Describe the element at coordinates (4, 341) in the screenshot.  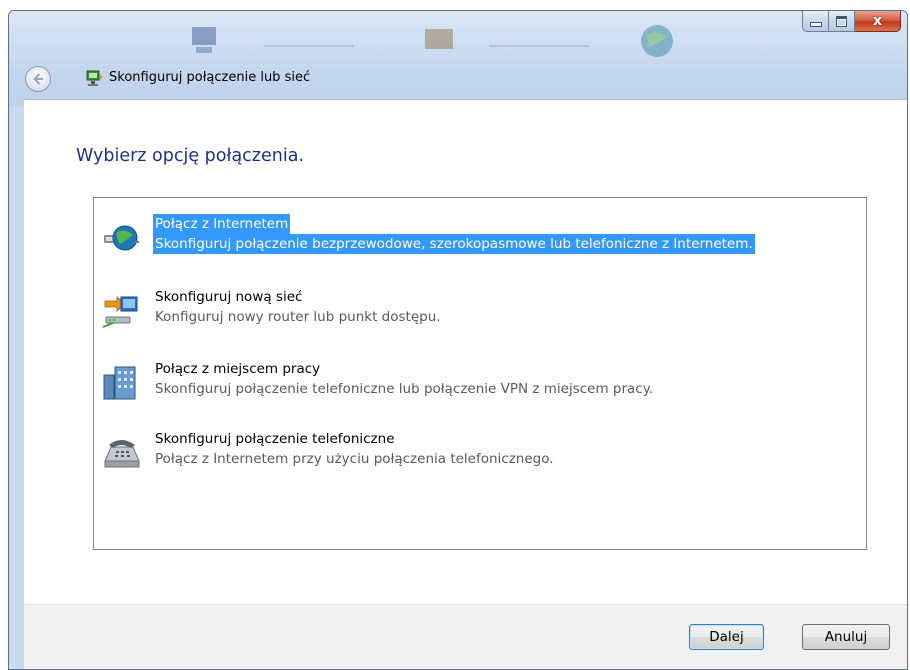
I see `background-left-strip` at that location.